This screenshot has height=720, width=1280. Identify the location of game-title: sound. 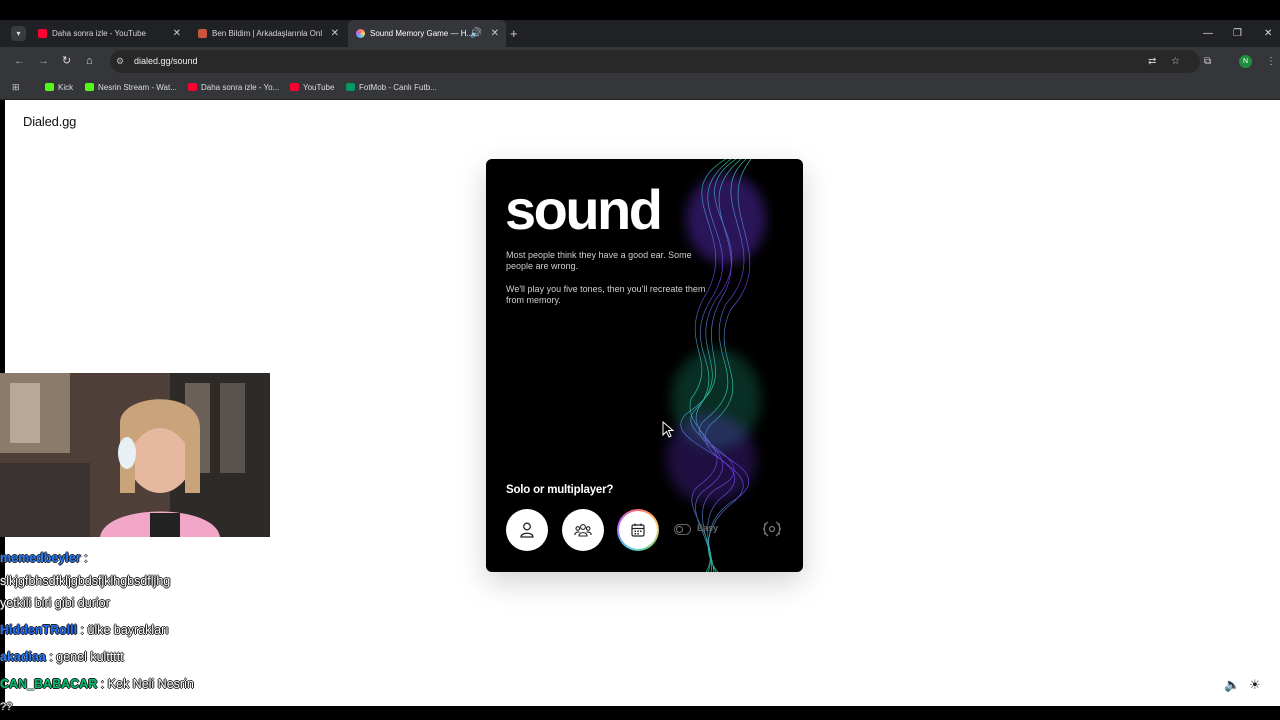
(584, 209).